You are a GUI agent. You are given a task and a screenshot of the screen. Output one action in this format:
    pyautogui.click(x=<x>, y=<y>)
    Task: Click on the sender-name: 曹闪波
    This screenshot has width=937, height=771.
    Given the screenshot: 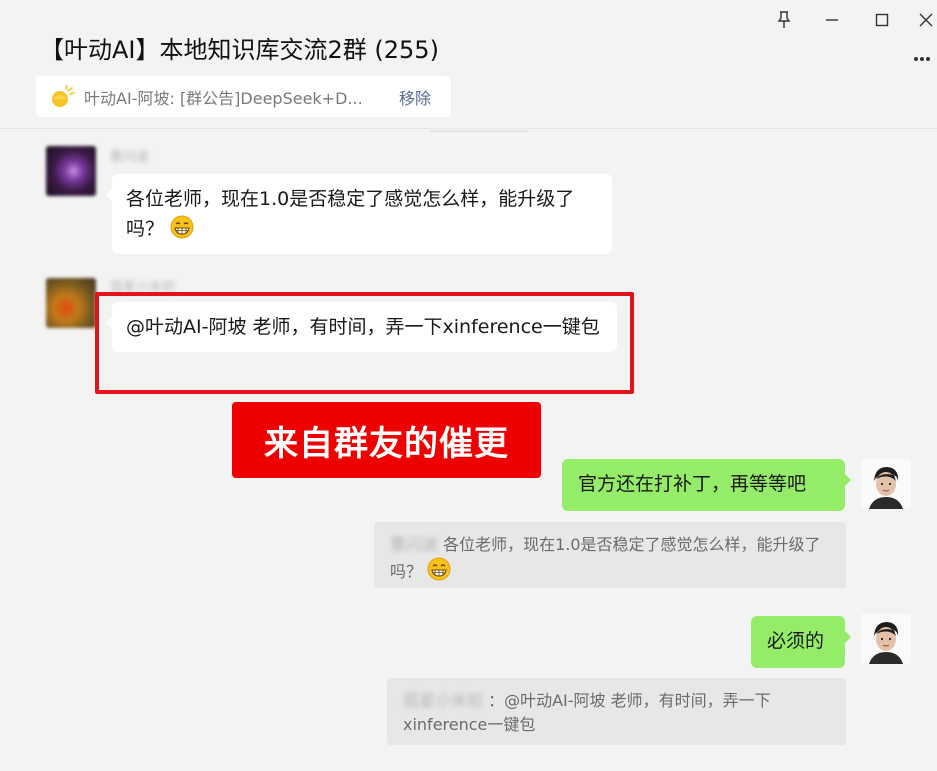 What is the action you would take?
    pyautogui.click(x=130, y=157)
    